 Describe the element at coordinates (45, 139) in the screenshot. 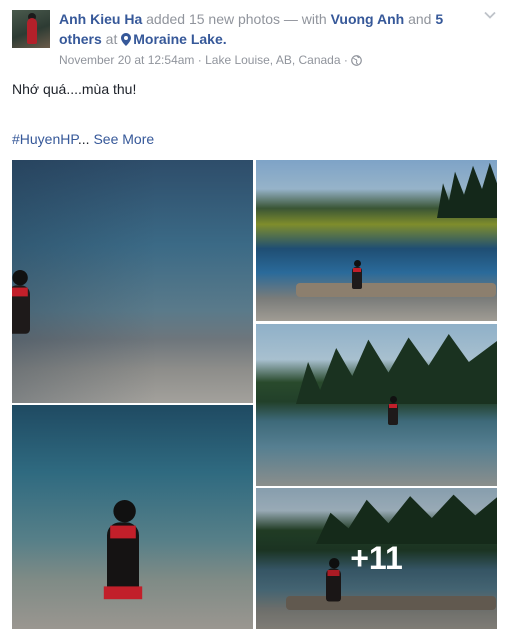

I see `hashtag-link: #HuyenHP` at that location.